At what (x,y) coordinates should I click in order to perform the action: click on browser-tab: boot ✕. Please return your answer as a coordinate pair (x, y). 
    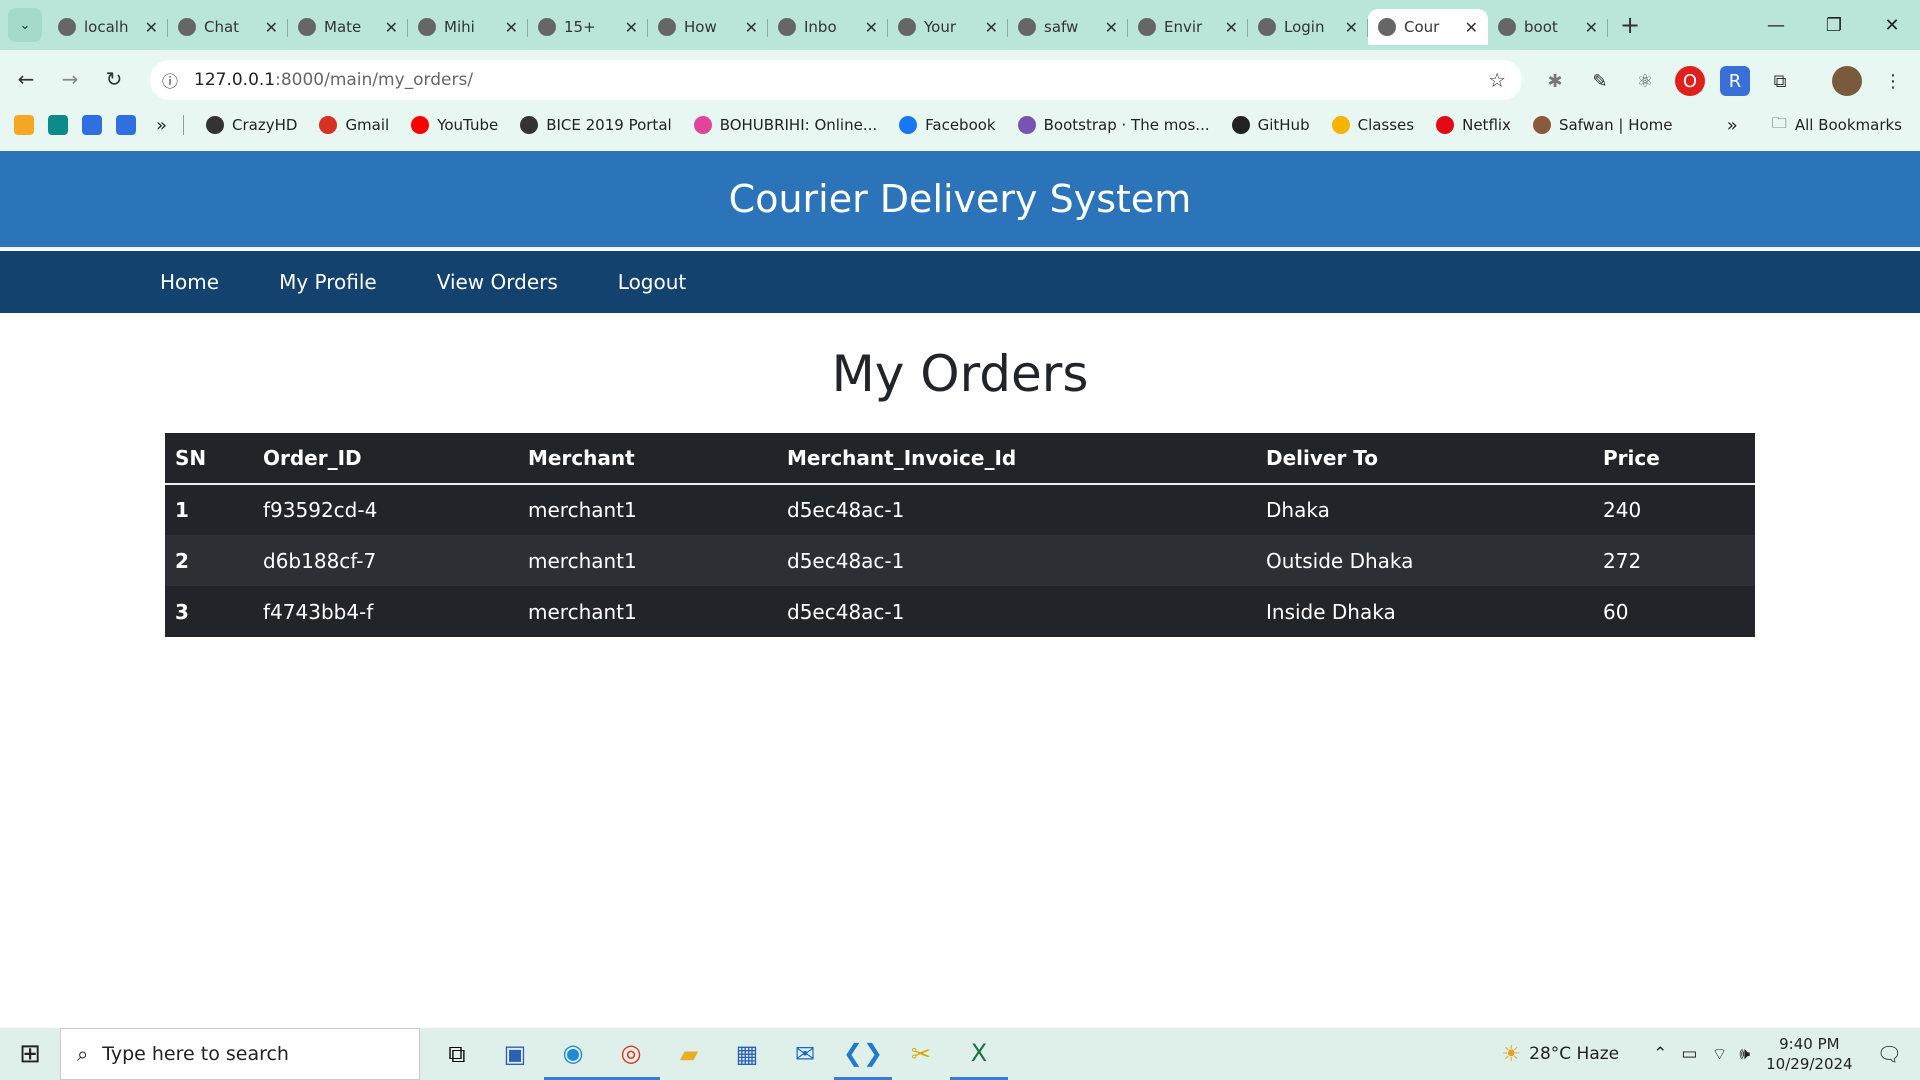
    Looking at the image, I should click on (1548, 27).